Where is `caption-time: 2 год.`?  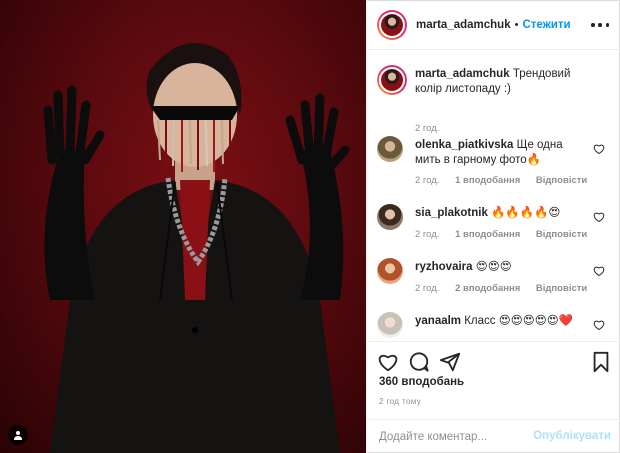 caption-time: 2 год. is located at coordinates (427, 128).